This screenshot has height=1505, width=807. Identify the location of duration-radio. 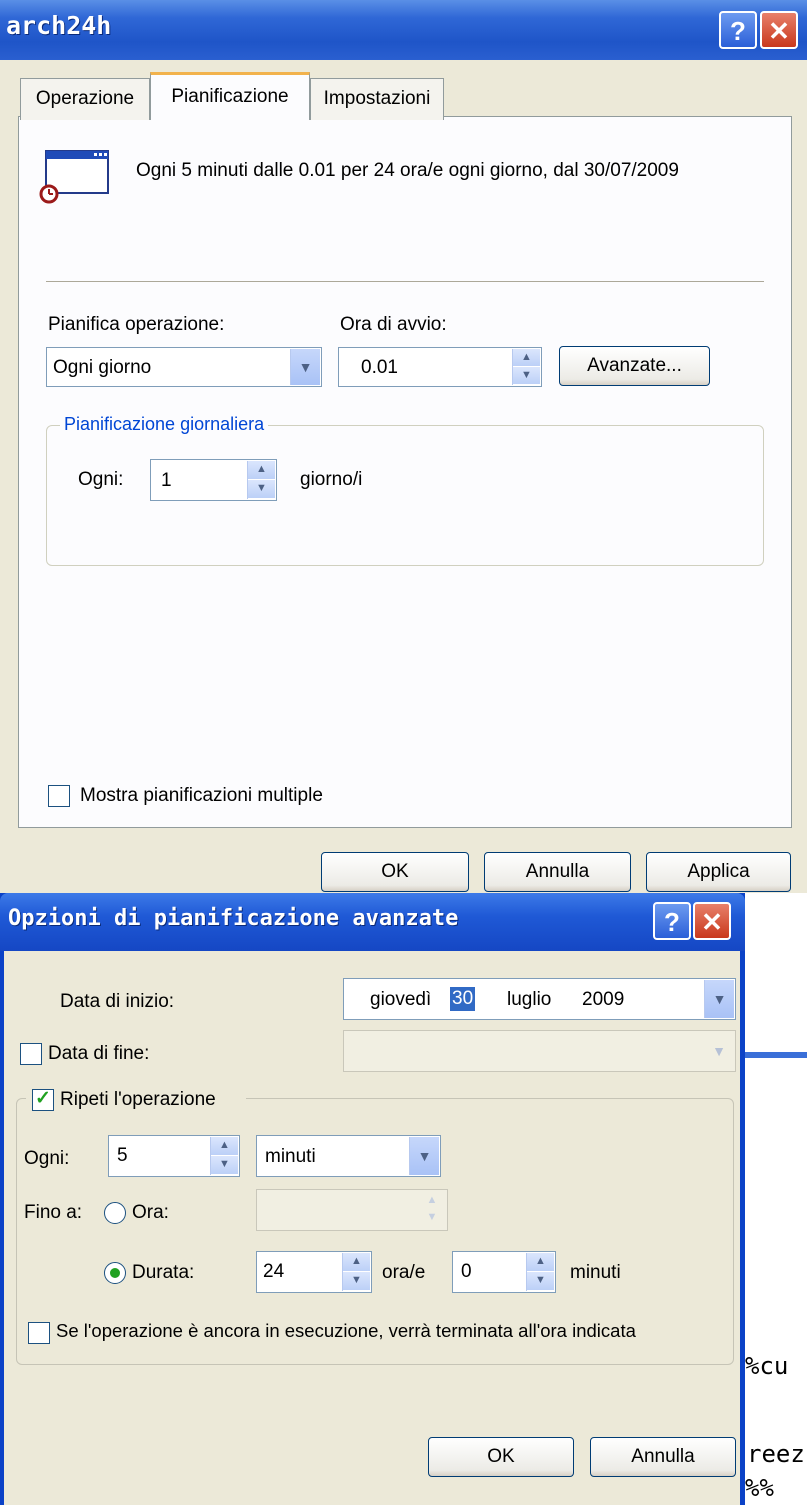
(115, 1273).